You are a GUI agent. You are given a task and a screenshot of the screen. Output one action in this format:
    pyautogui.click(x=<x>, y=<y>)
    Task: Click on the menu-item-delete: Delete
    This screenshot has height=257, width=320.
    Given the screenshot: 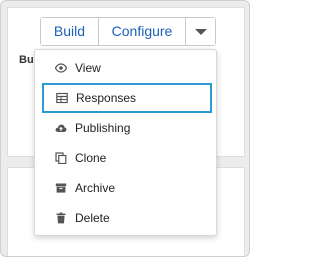 What is the action you would take?
    pyautogui.click(x=125, y=218)
    